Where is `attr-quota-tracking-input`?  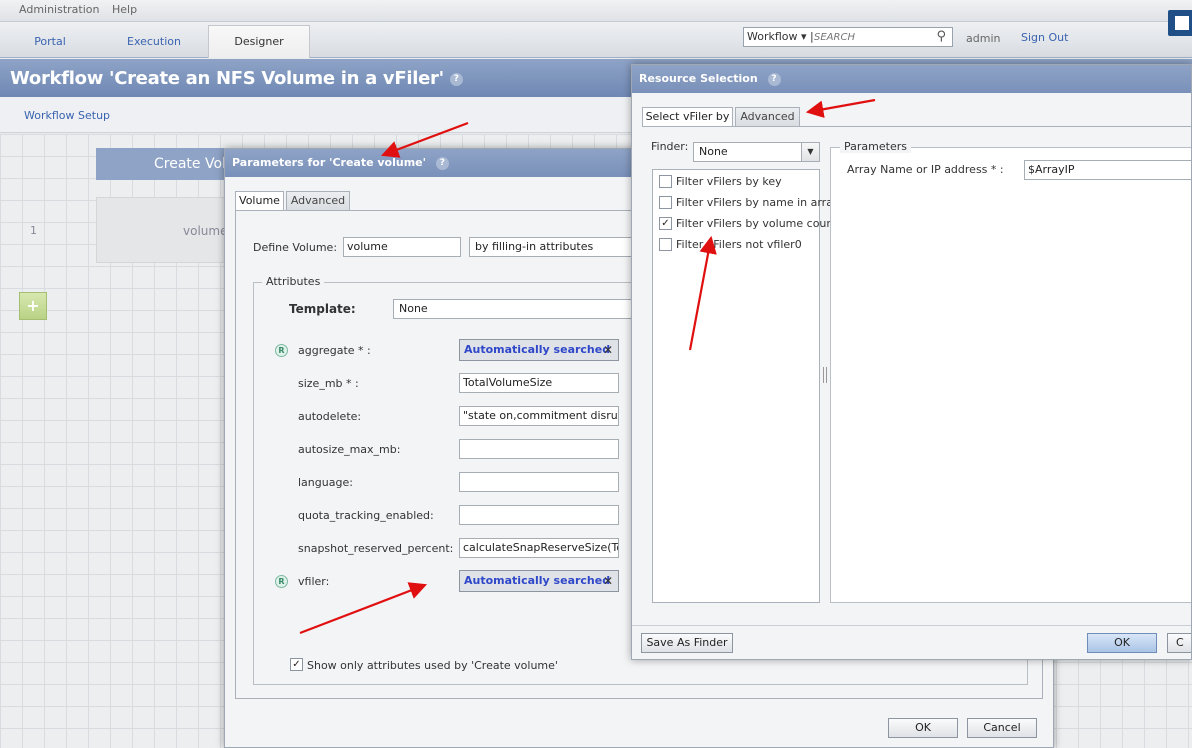 attr-quota-tracking-input is located at coordinates (539, 515).